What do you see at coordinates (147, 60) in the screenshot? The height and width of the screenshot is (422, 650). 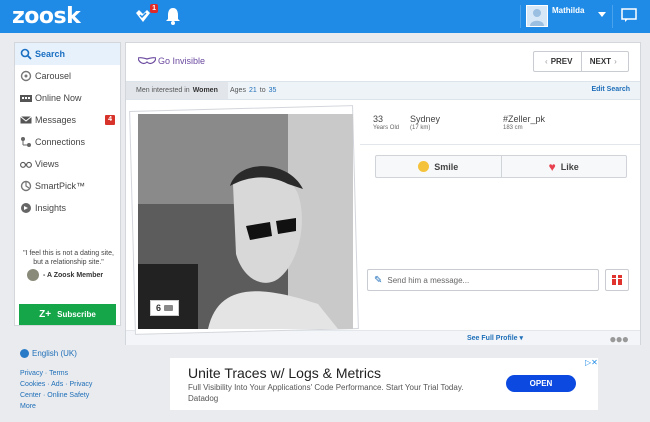 I see `mask-icon` at bounding box center [147, 60].